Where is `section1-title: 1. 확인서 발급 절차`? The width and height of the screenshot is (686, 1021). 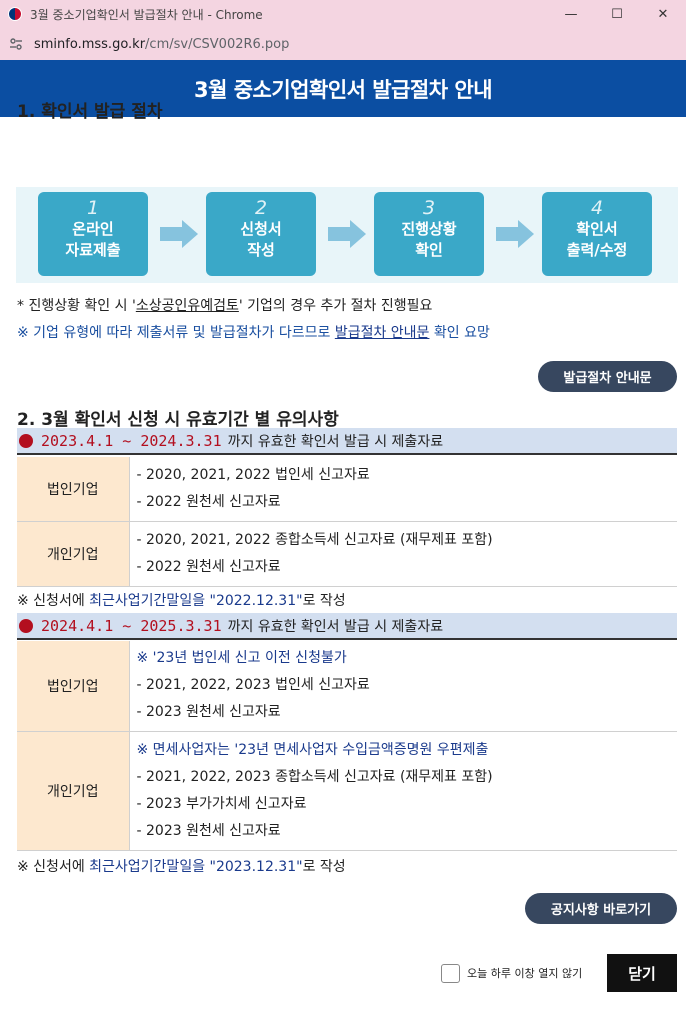 section1-title: 1. 확인서 발급 절차 is located at coordinates (90, 112).